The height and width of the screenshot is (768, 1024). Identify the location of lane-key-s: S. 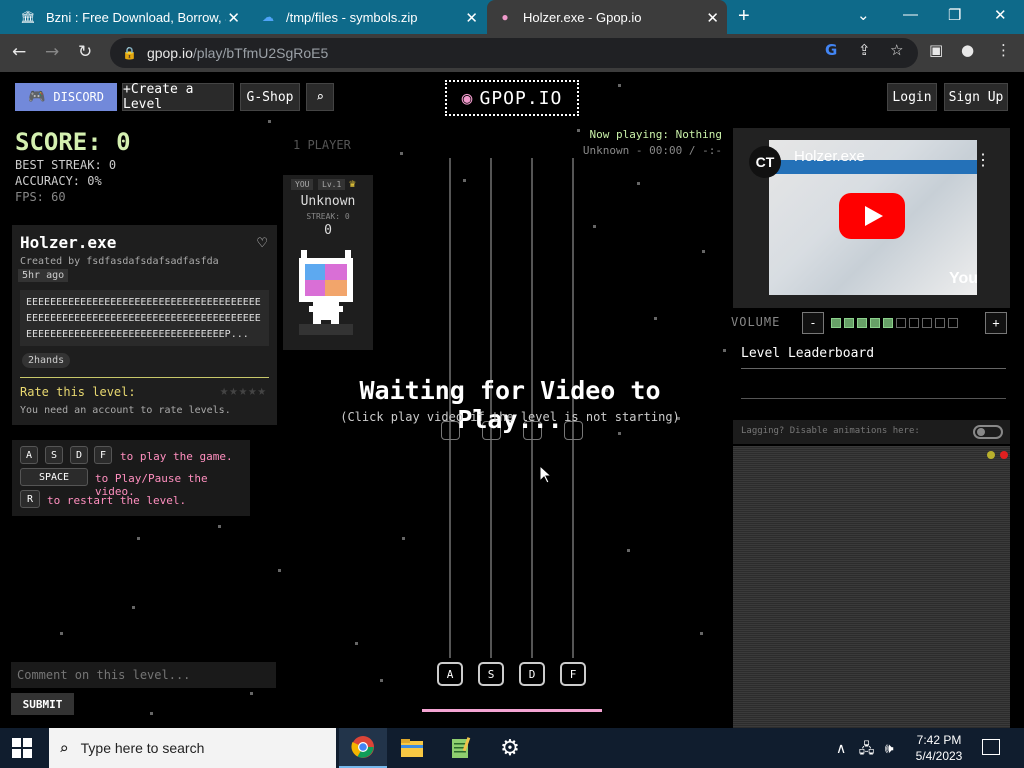
(491, 674).